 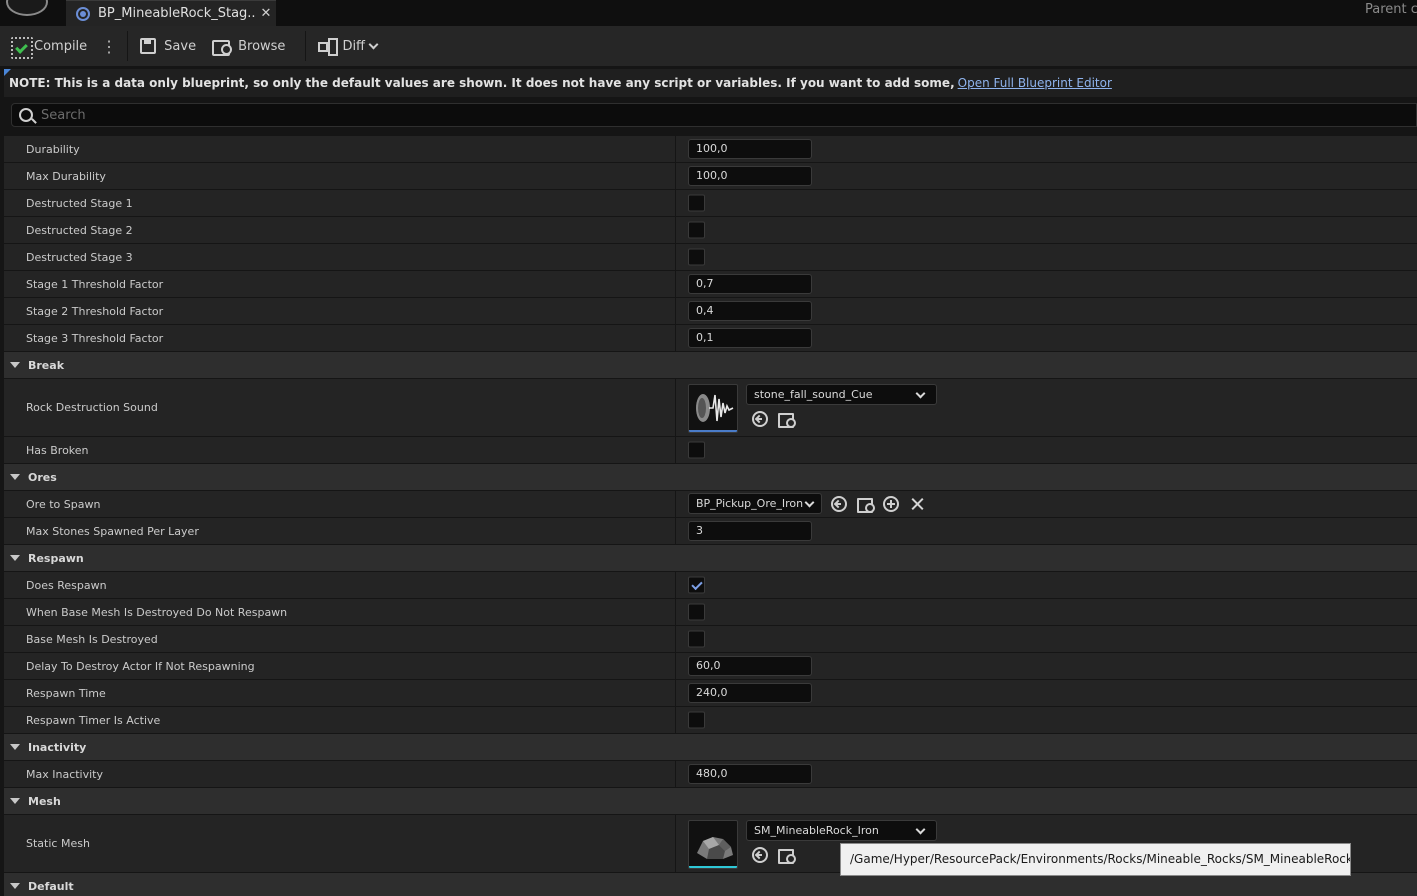 What do you see at coordinates (750, 666) in the screenshot?
I see `delay-destroy-field: 60,0` at bounding box center [750, 666].